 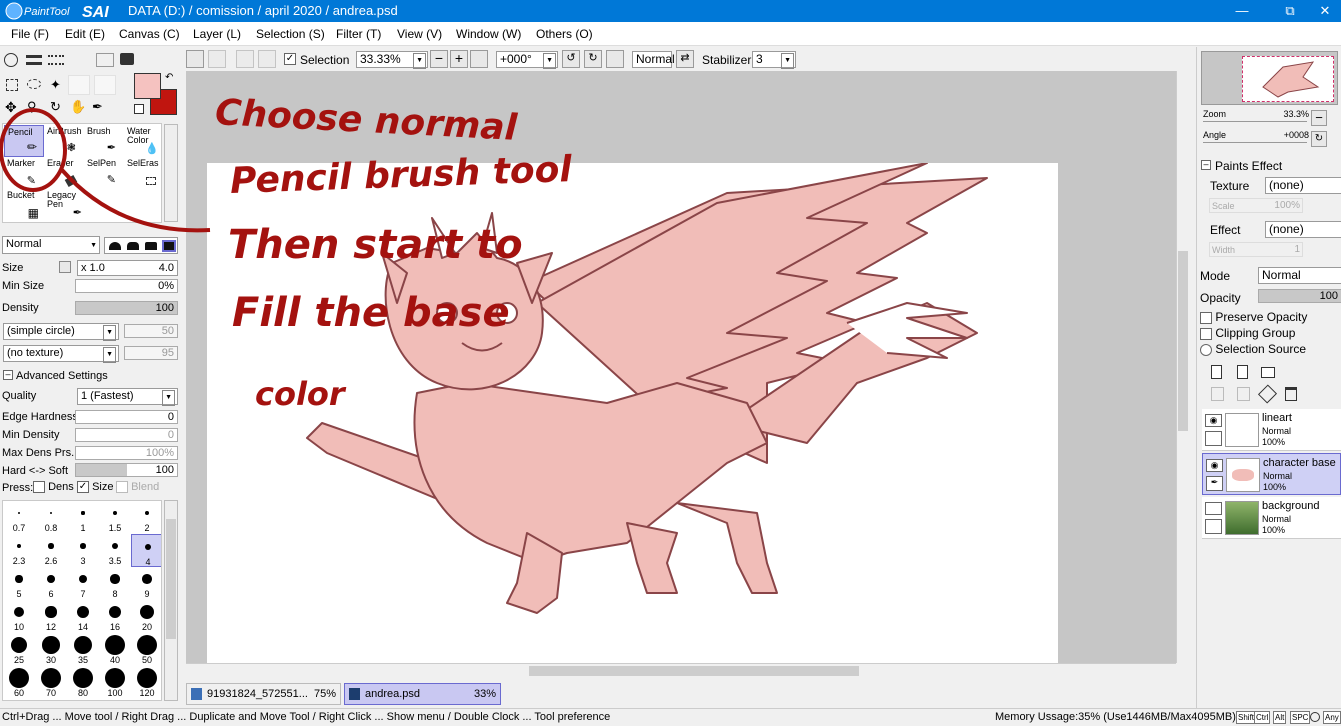 What do you see at coordinates (126, 470) in the screenshot?
I see `hard-soft-slider: 100` at bounding box center [126, 470].